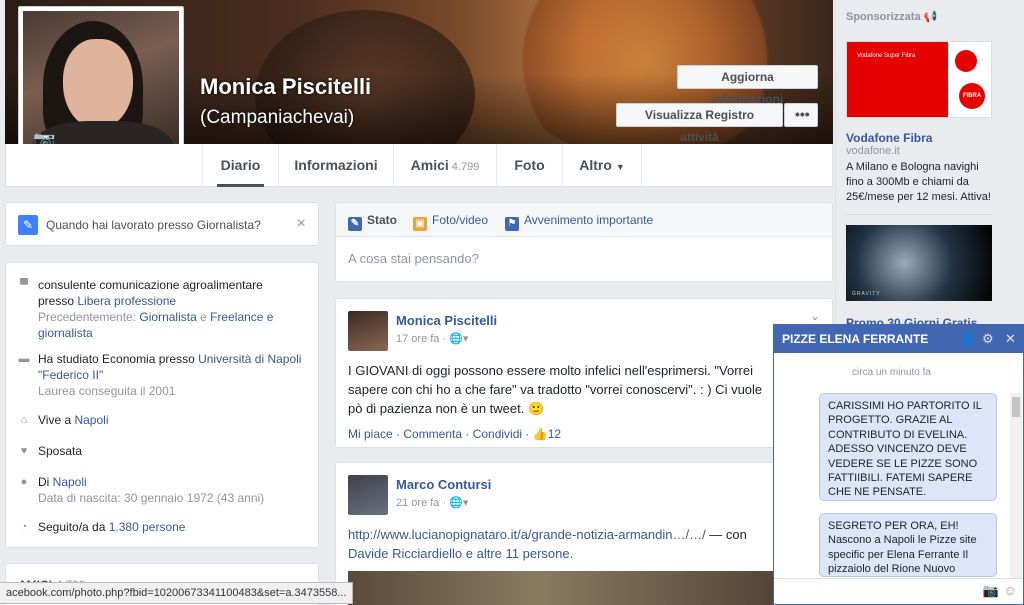 This screenshot has height=605, width=1024. Describe the element at coordinates (126, 301) in the screenshot. I see `job-employer-link: Libera professione` at that location.